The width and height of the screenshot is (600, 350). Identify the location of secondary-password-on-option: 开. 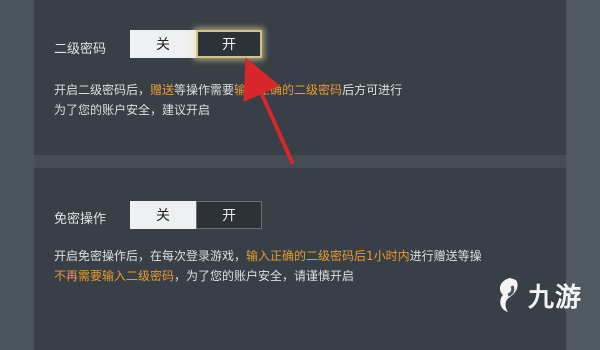
(229, 44).